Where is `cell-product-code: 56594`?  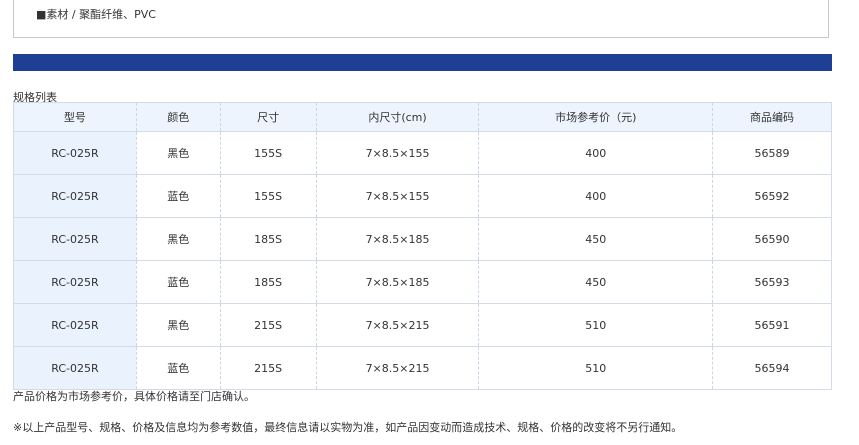
cell-product-code: 56594 is located at coordinates (772, 368).